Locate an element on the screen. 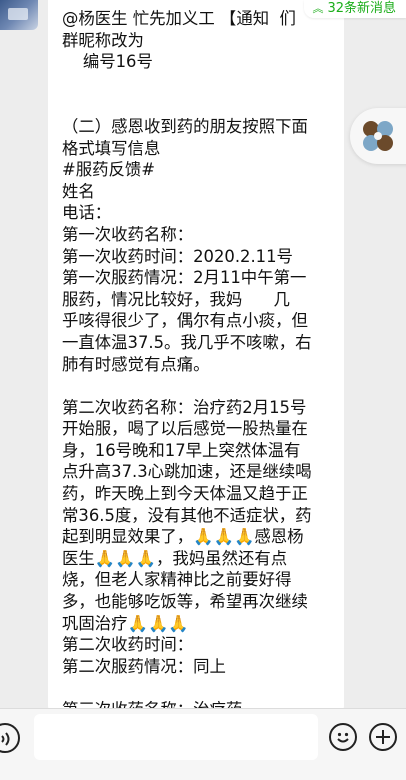  voice-icon is located at coordinates (5, 739).